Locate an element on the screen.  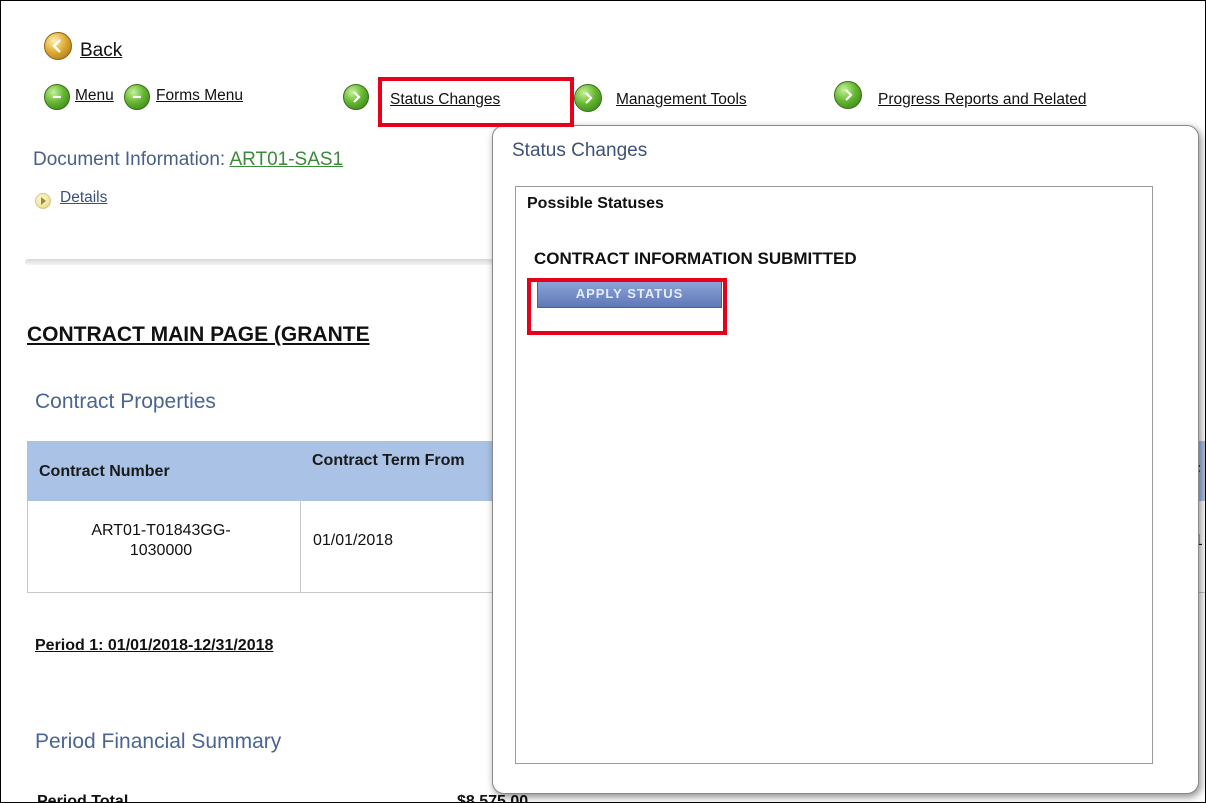
document-id-link: ART01-SAS1 is located at coordinates (286, 159).